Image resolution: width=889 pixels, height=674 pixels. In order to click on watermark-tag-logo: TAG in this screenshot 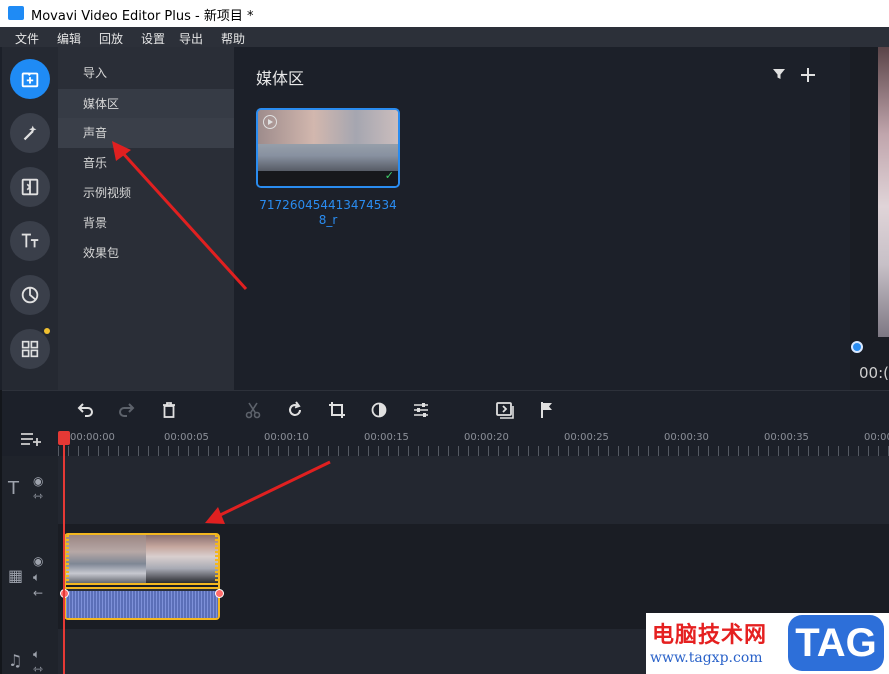, I will do `click(836, 643)`.